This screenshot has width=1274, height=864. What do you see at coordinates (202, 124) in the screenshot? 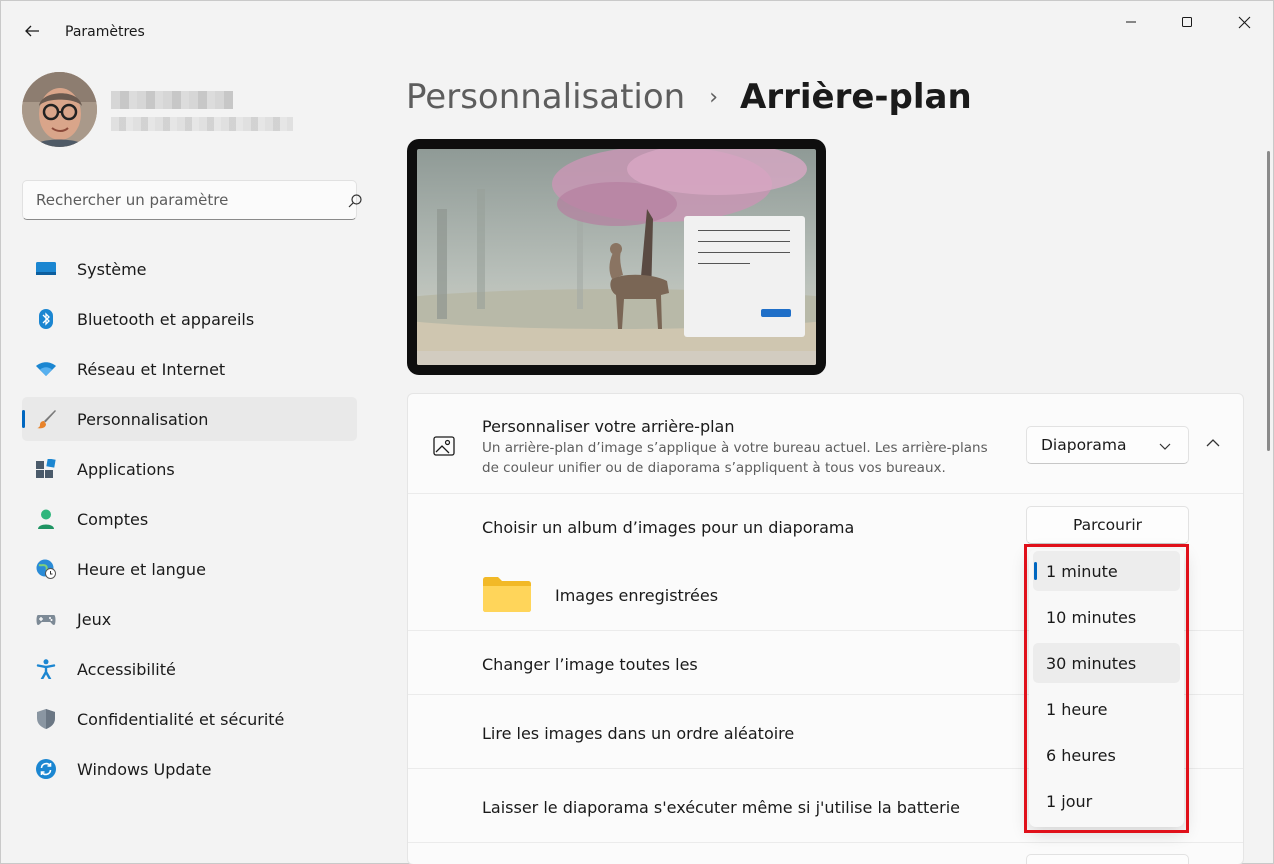
I see `profile-email-blurred` at bounding box center [202, 124].